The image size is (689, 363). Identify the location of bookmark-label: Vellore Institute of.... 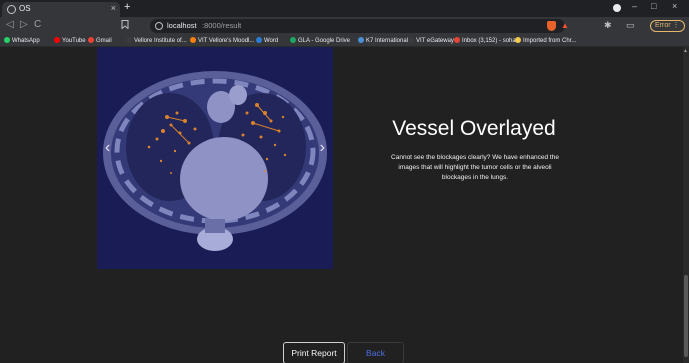
(160, 41).